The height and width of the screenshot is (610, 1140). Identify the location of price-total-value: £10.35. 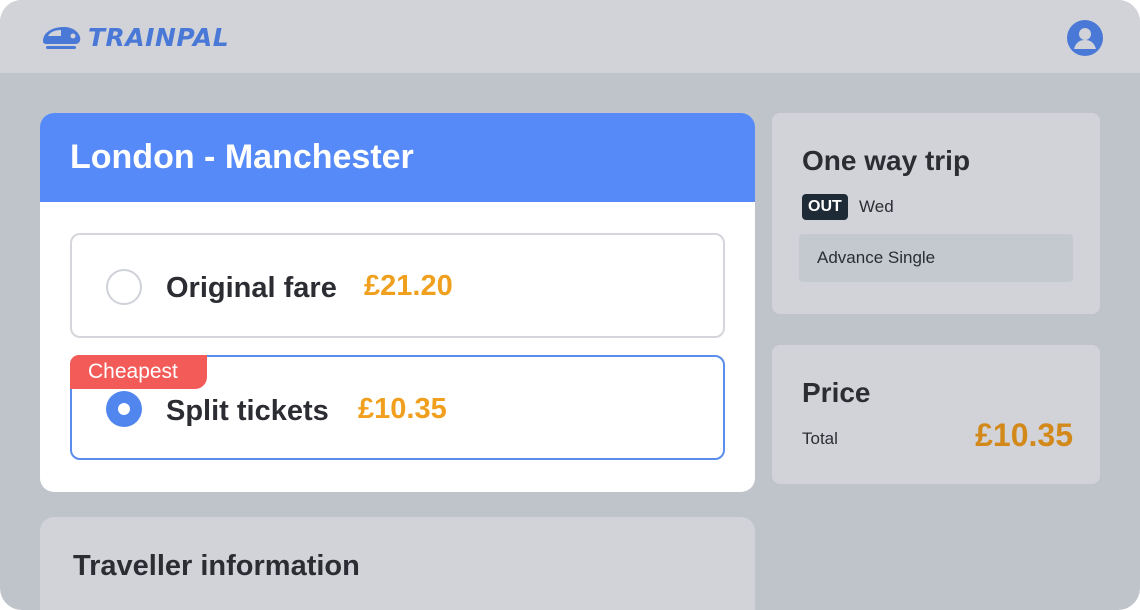
(1024, 435).